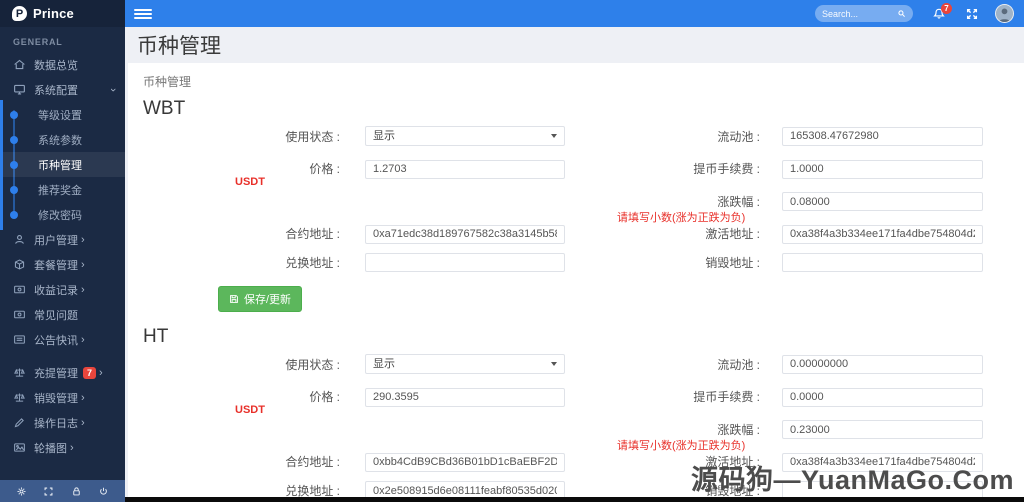 The width and height of the screenshot is (1024, 502). I want to click on expand-arrows-icon, so click(972, 13).